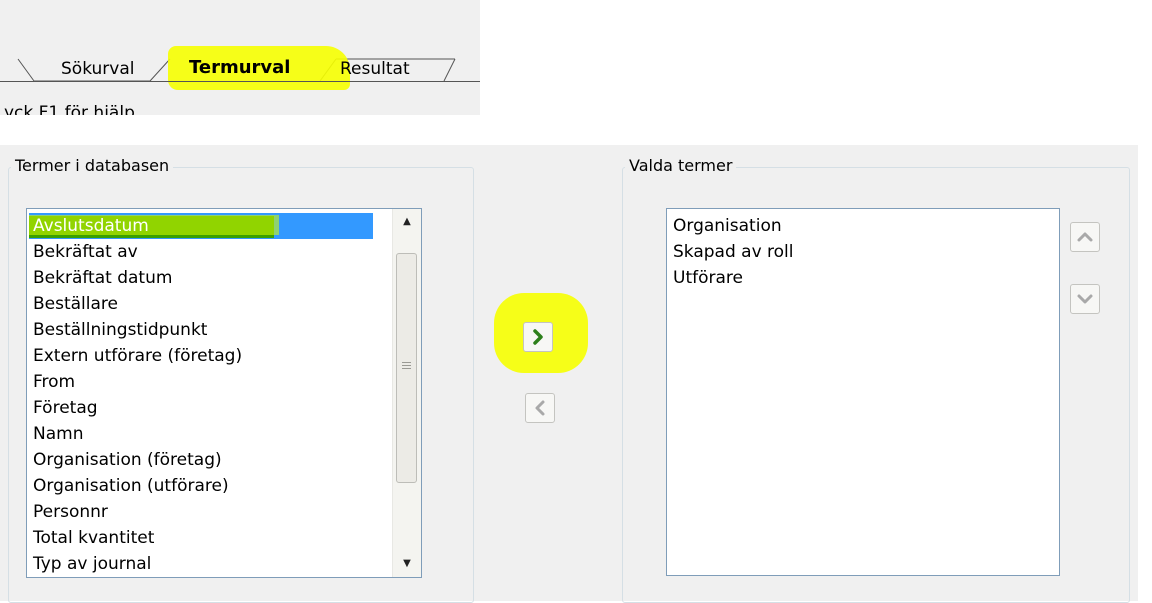 The width and height of the screenshot is (1152, 603). I want to click on list-item: Organisation (utförare), so click(203, 486).